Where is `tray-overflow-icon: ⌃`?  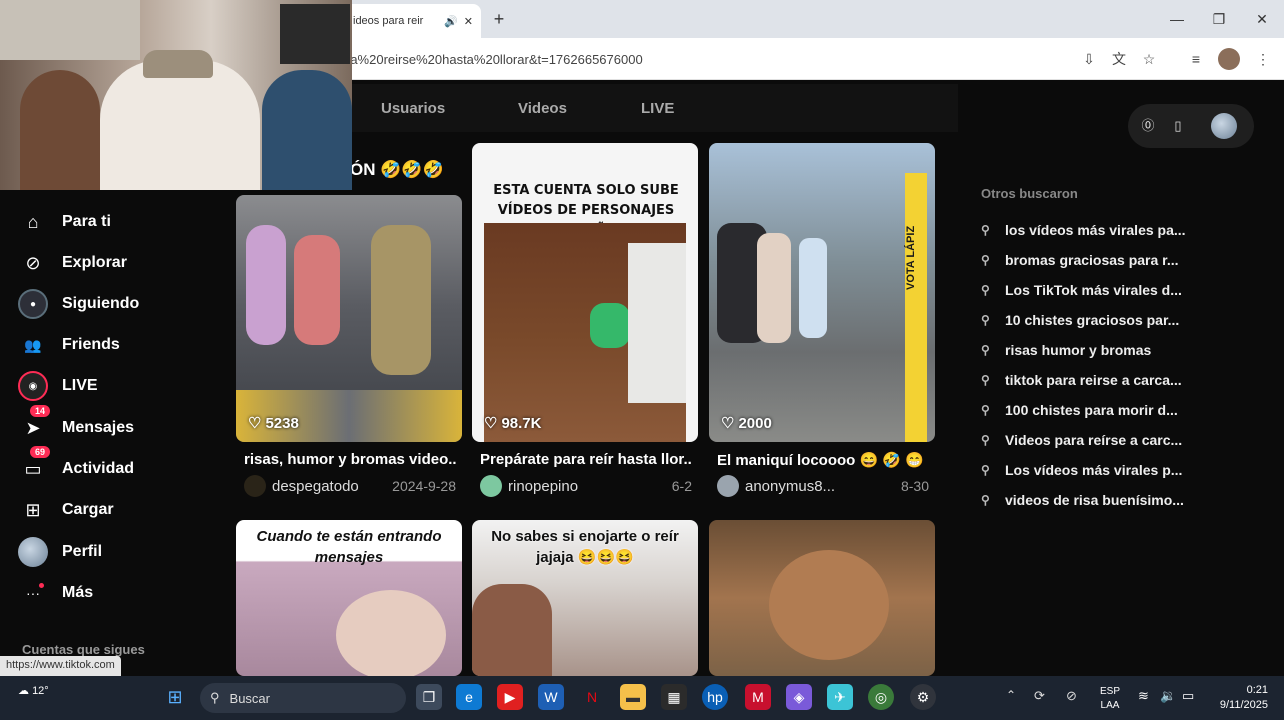 tray-overflow-icon: ⌃ is located at coordinates (1011, 695).